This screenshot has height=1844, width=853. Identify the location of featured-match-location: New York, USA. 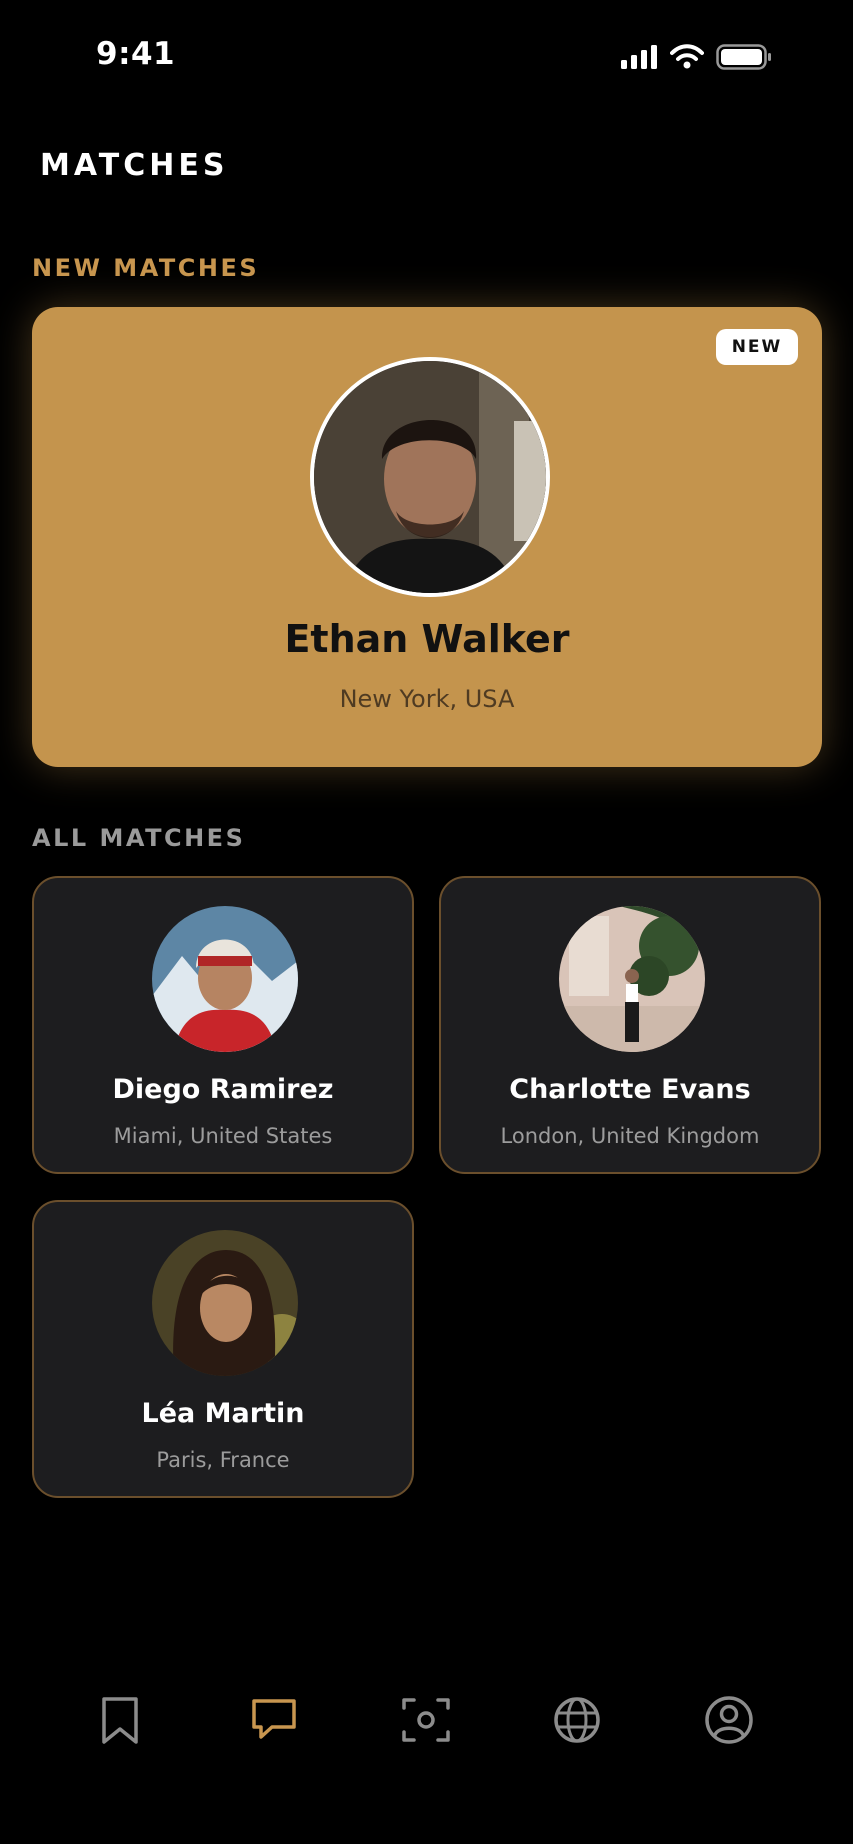
(427, 699).